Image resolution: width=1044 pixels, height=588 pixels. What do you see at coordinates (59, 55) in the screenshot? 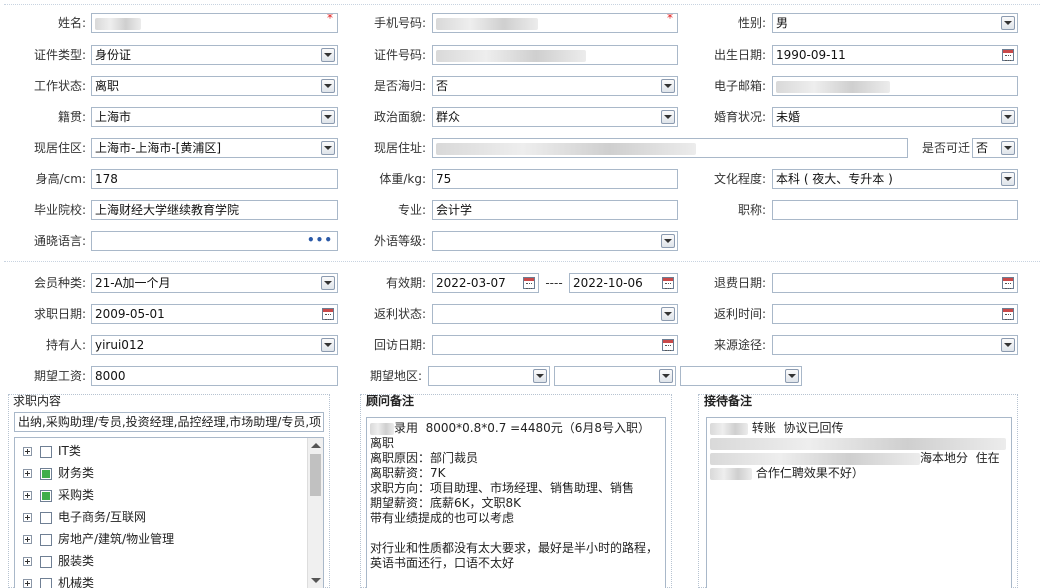
I see `id-type-label: 证件类型:` at bounding box center [59, 55].